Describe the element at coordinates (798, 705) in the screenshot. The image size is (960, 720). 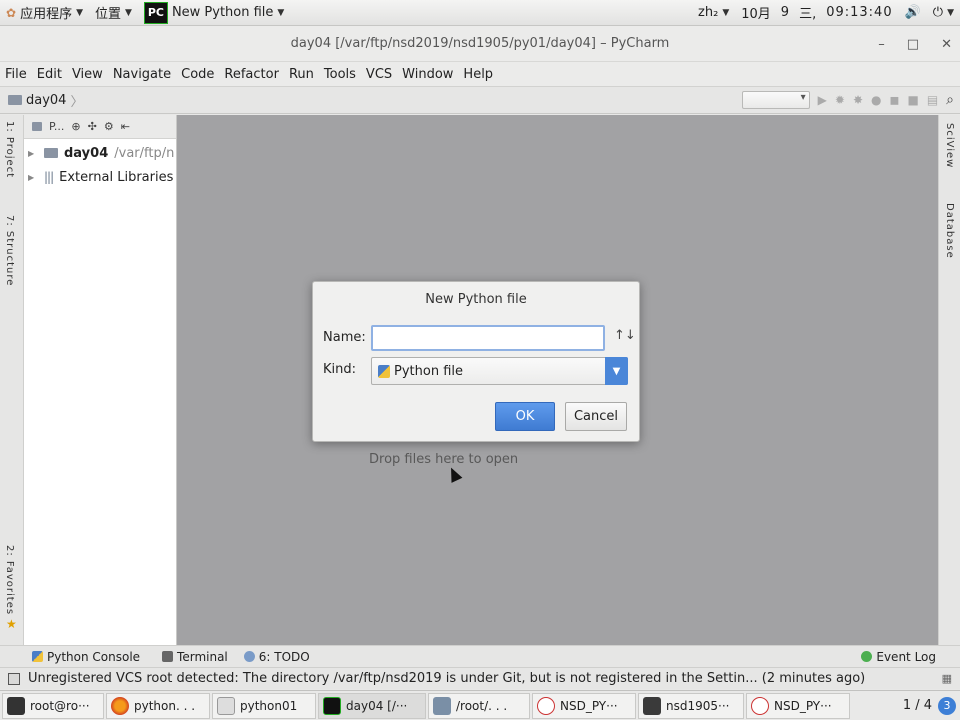
I see `task-document-2: NSD_PY···` at that location.